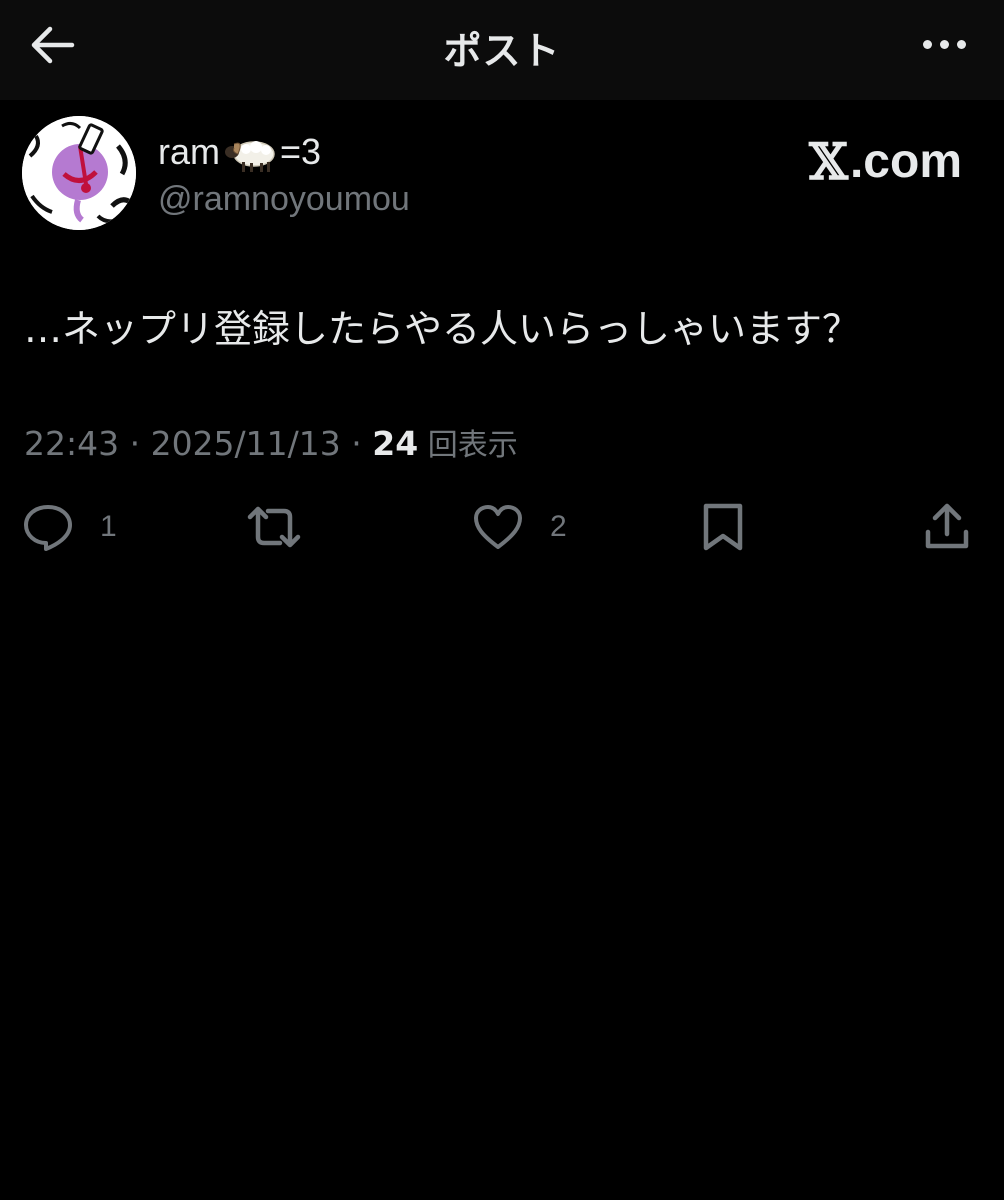  I want to click on bookmark-icon, so click(723, 527).